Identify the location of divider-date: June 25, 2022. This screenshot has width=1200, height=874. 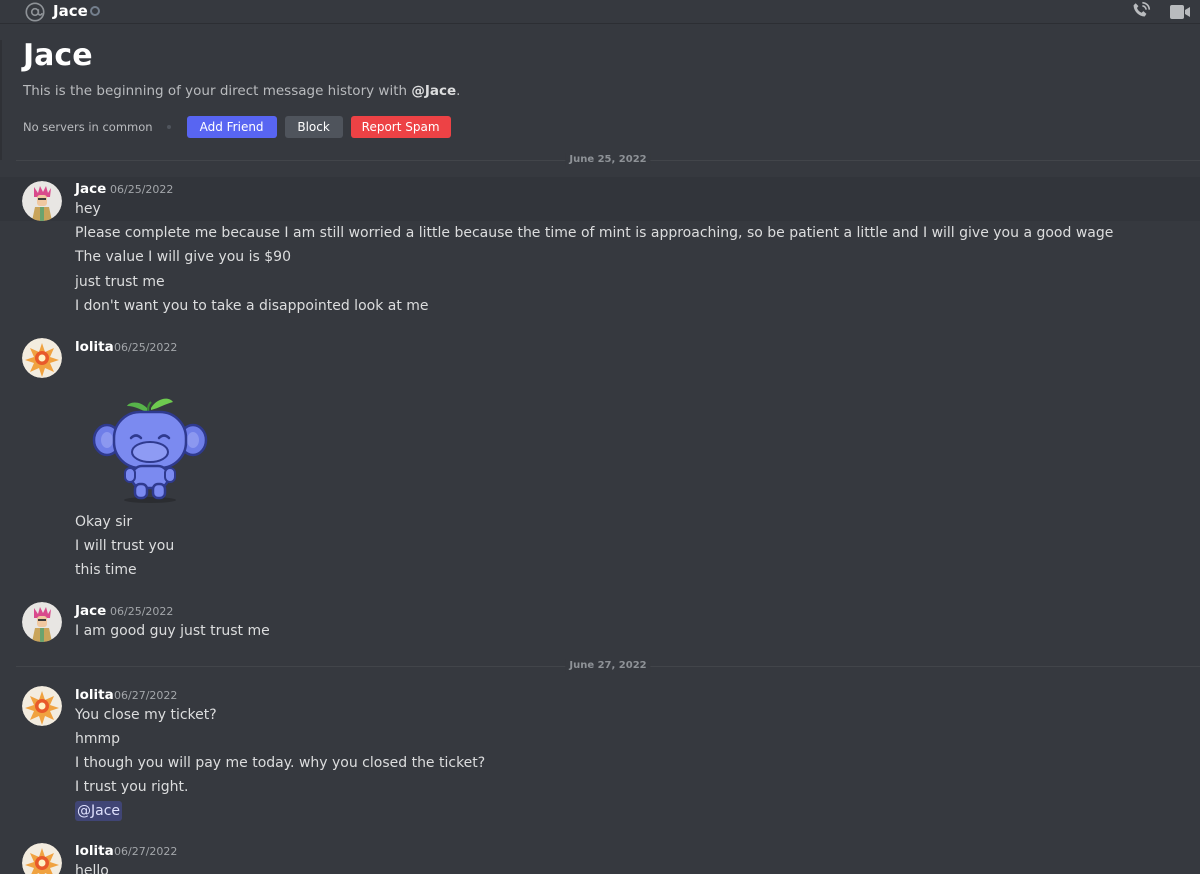
(608, 160).